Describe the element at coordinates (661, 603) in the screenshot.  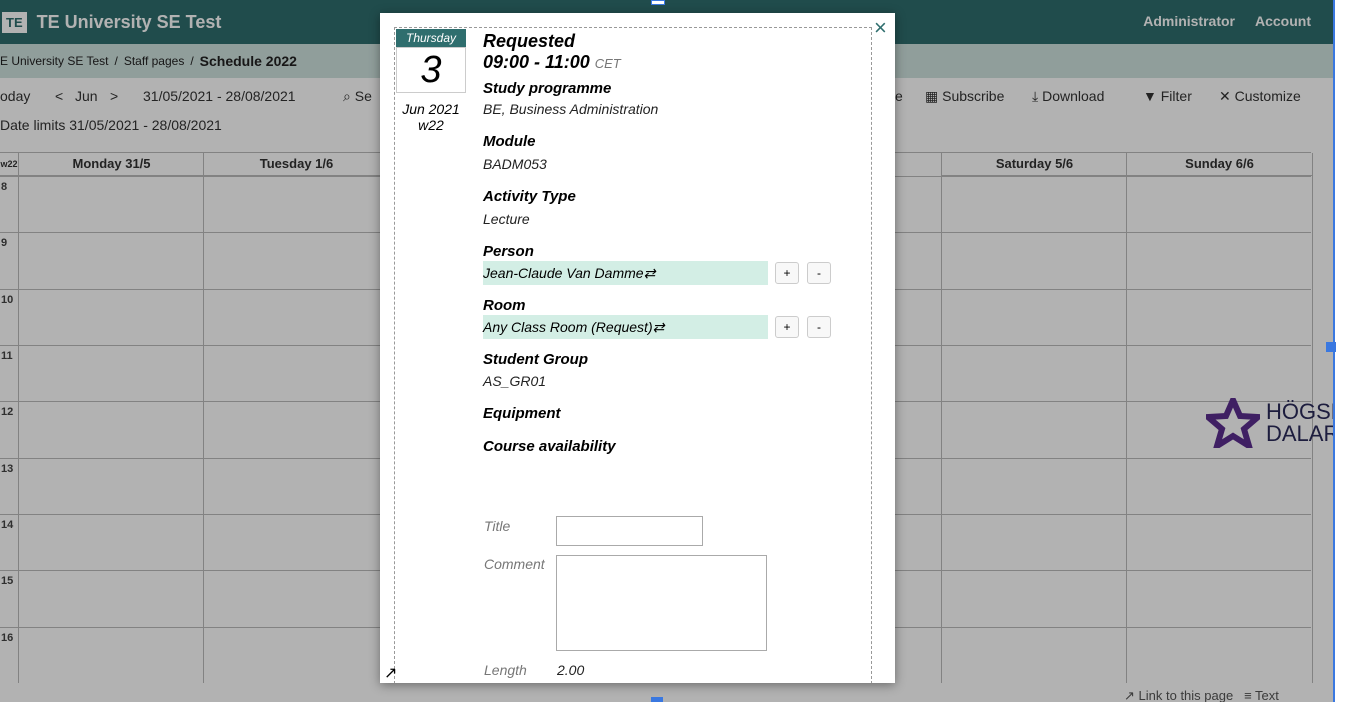
I see `comment-textarea` at that location.